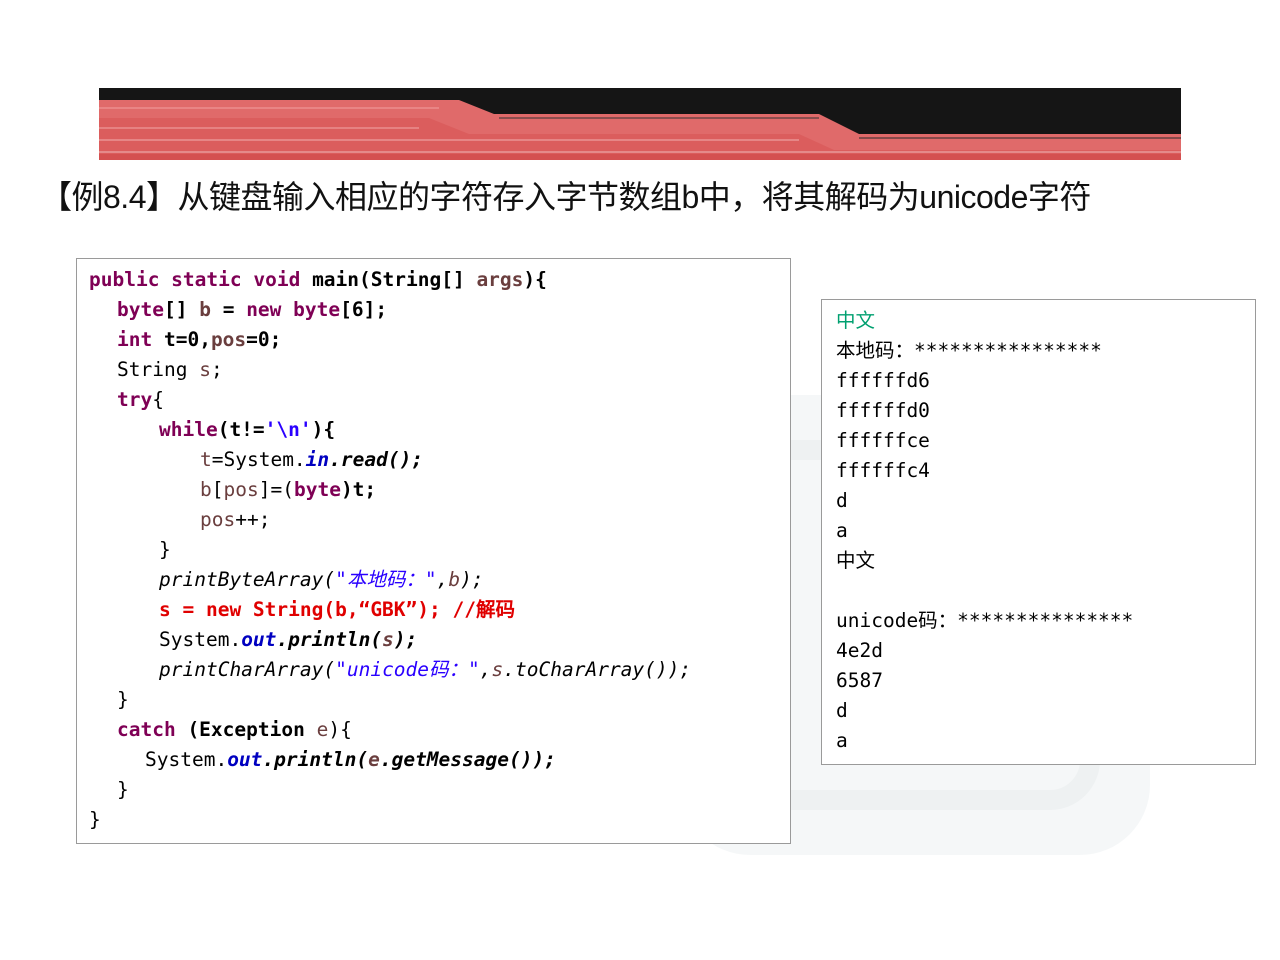  I want to click on code-line-1: public static void main(String[] args){, so click(318, 279).